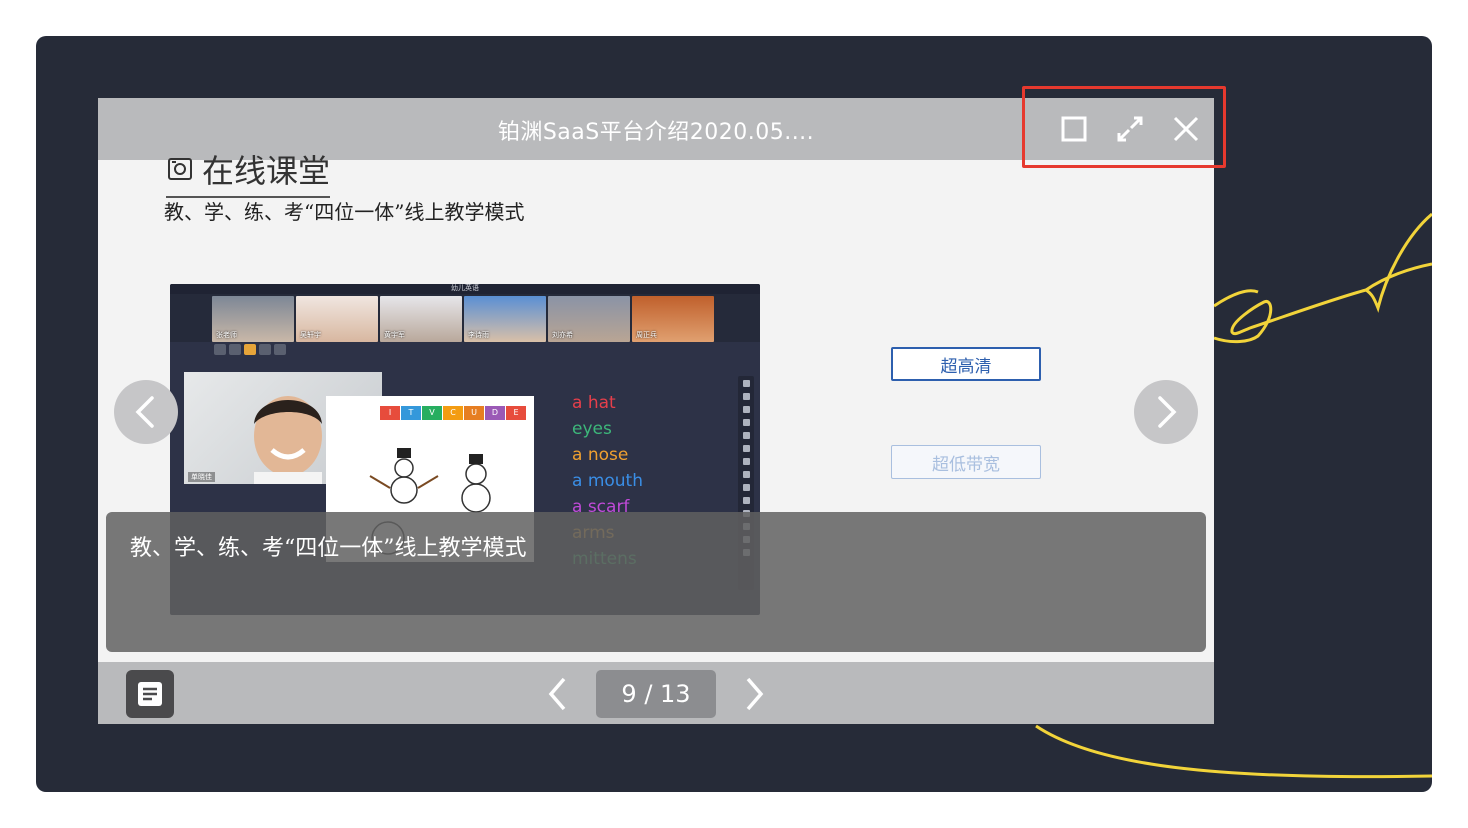  I want to click on hd-quality-button: 超高清, so click(966, 364).